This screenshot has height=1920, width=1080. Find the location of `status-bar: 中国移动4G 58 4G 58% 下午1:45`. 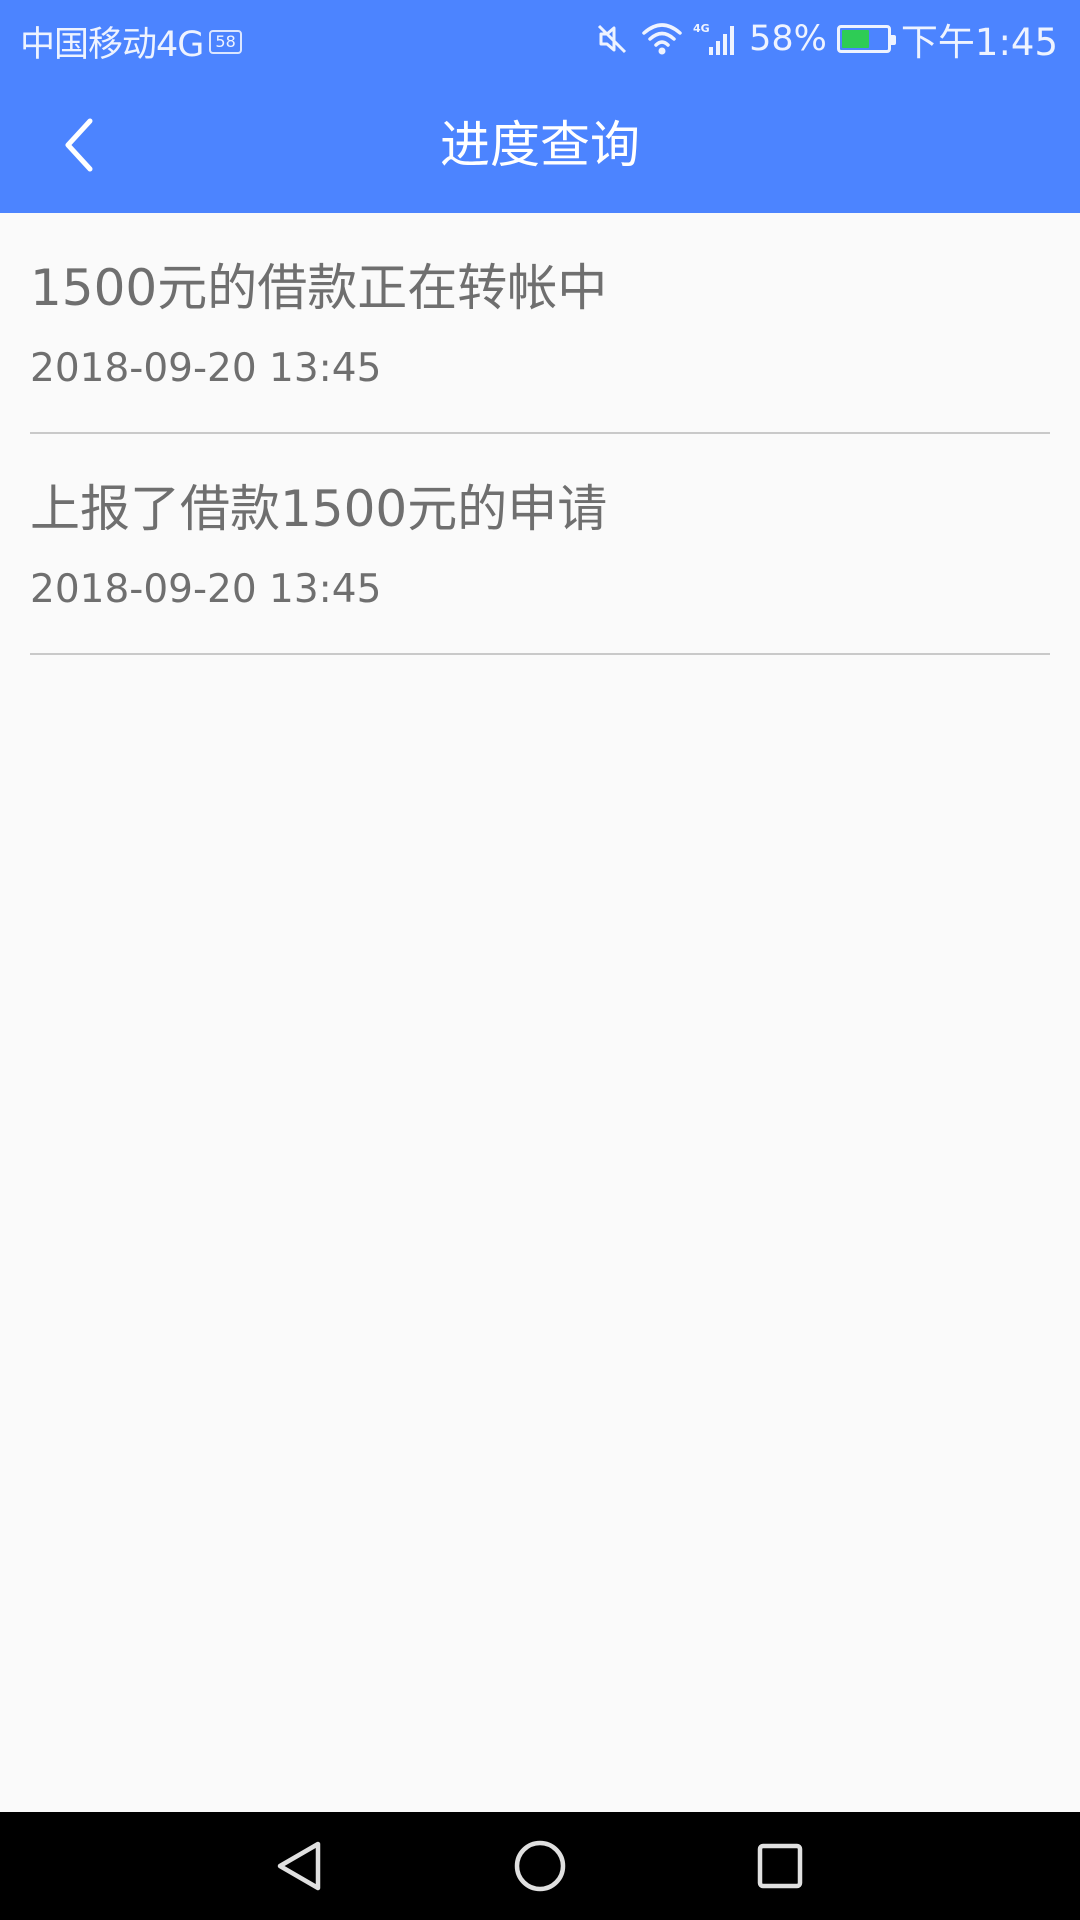

status-bar: 中国移动4G 58 4G 58% 下午1:45 is located at coordinates (540, 37).